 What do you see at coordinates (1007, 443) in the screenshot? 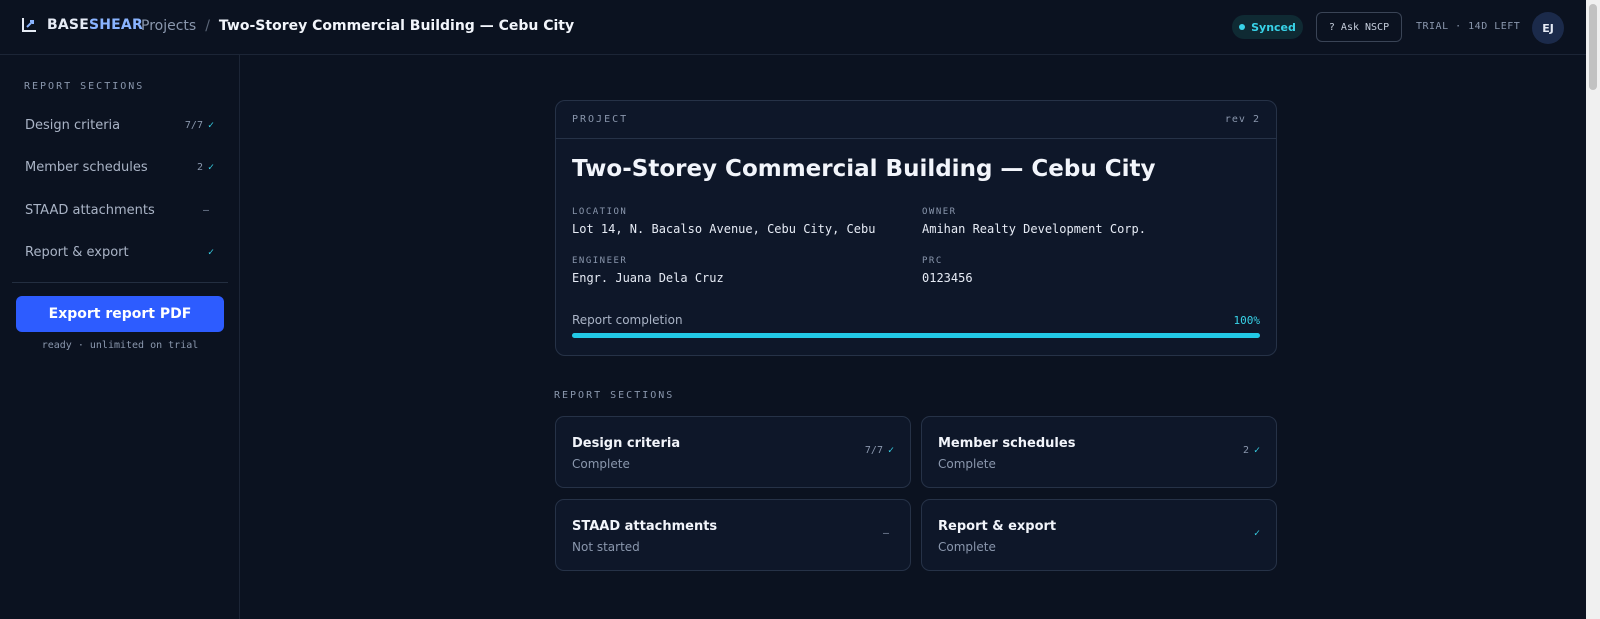
I see `section-card-title: Member schedules` at bounding box center [1007, 443].